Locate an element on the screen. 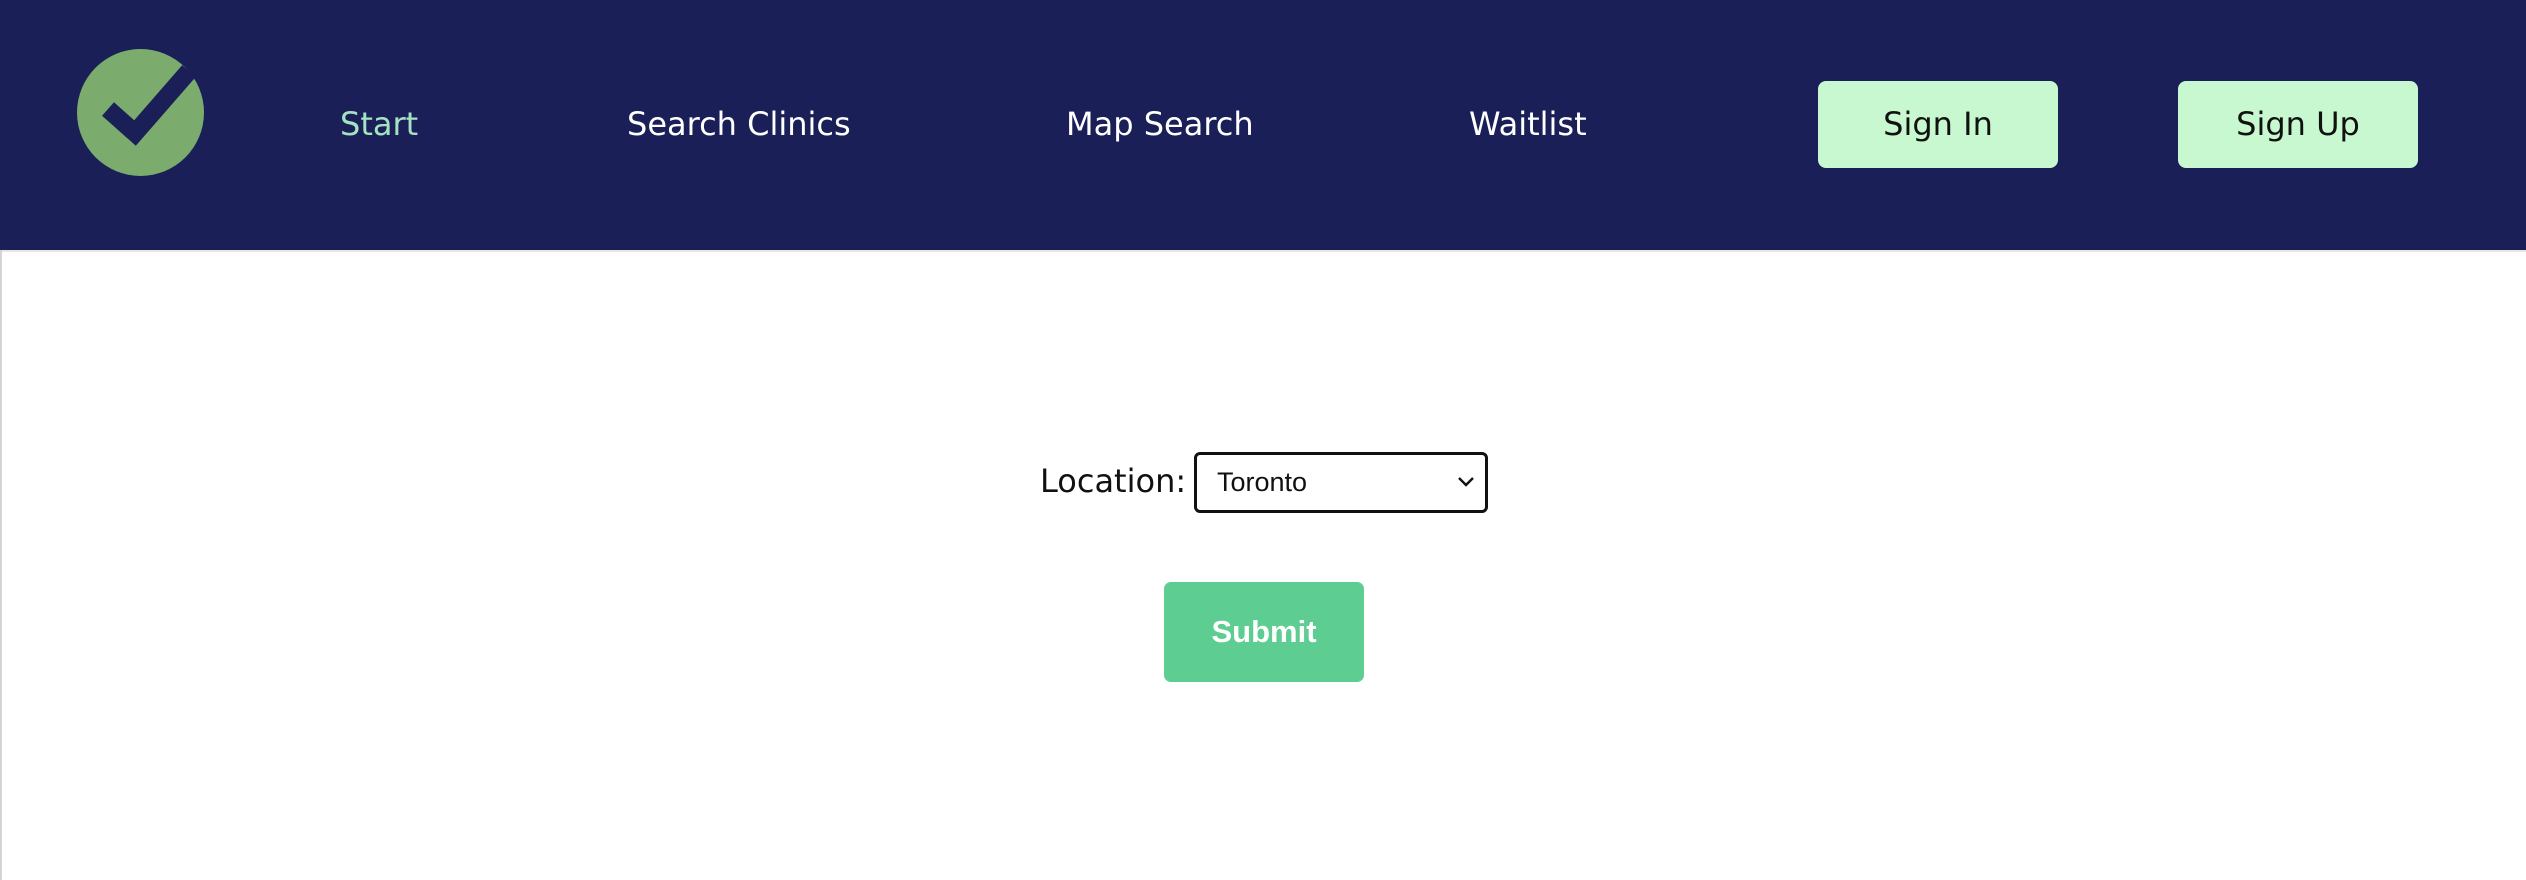  nav-link-waitlist: Waitlist is located at coordinates (1528, 124).